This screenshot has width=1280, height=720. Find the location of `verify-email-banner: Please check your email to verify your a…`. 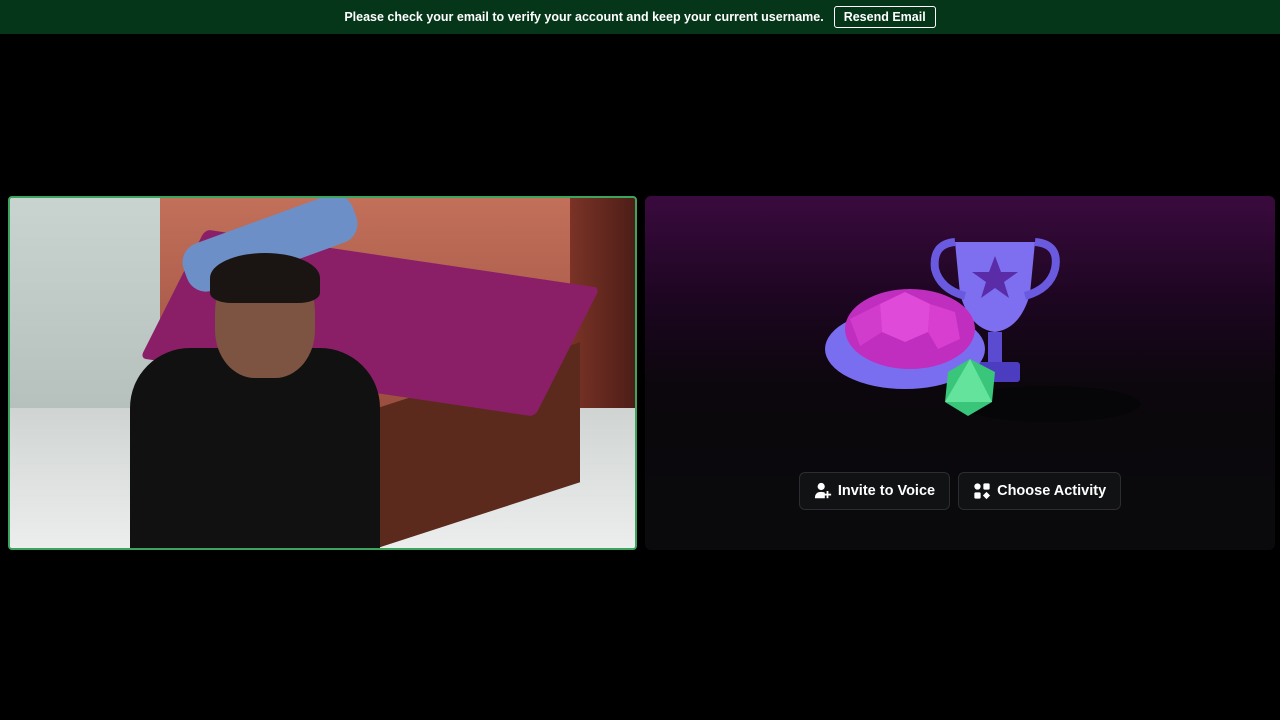

verify-email-banner: Please check your email to verify your a… is located at coordinates (640, 17).